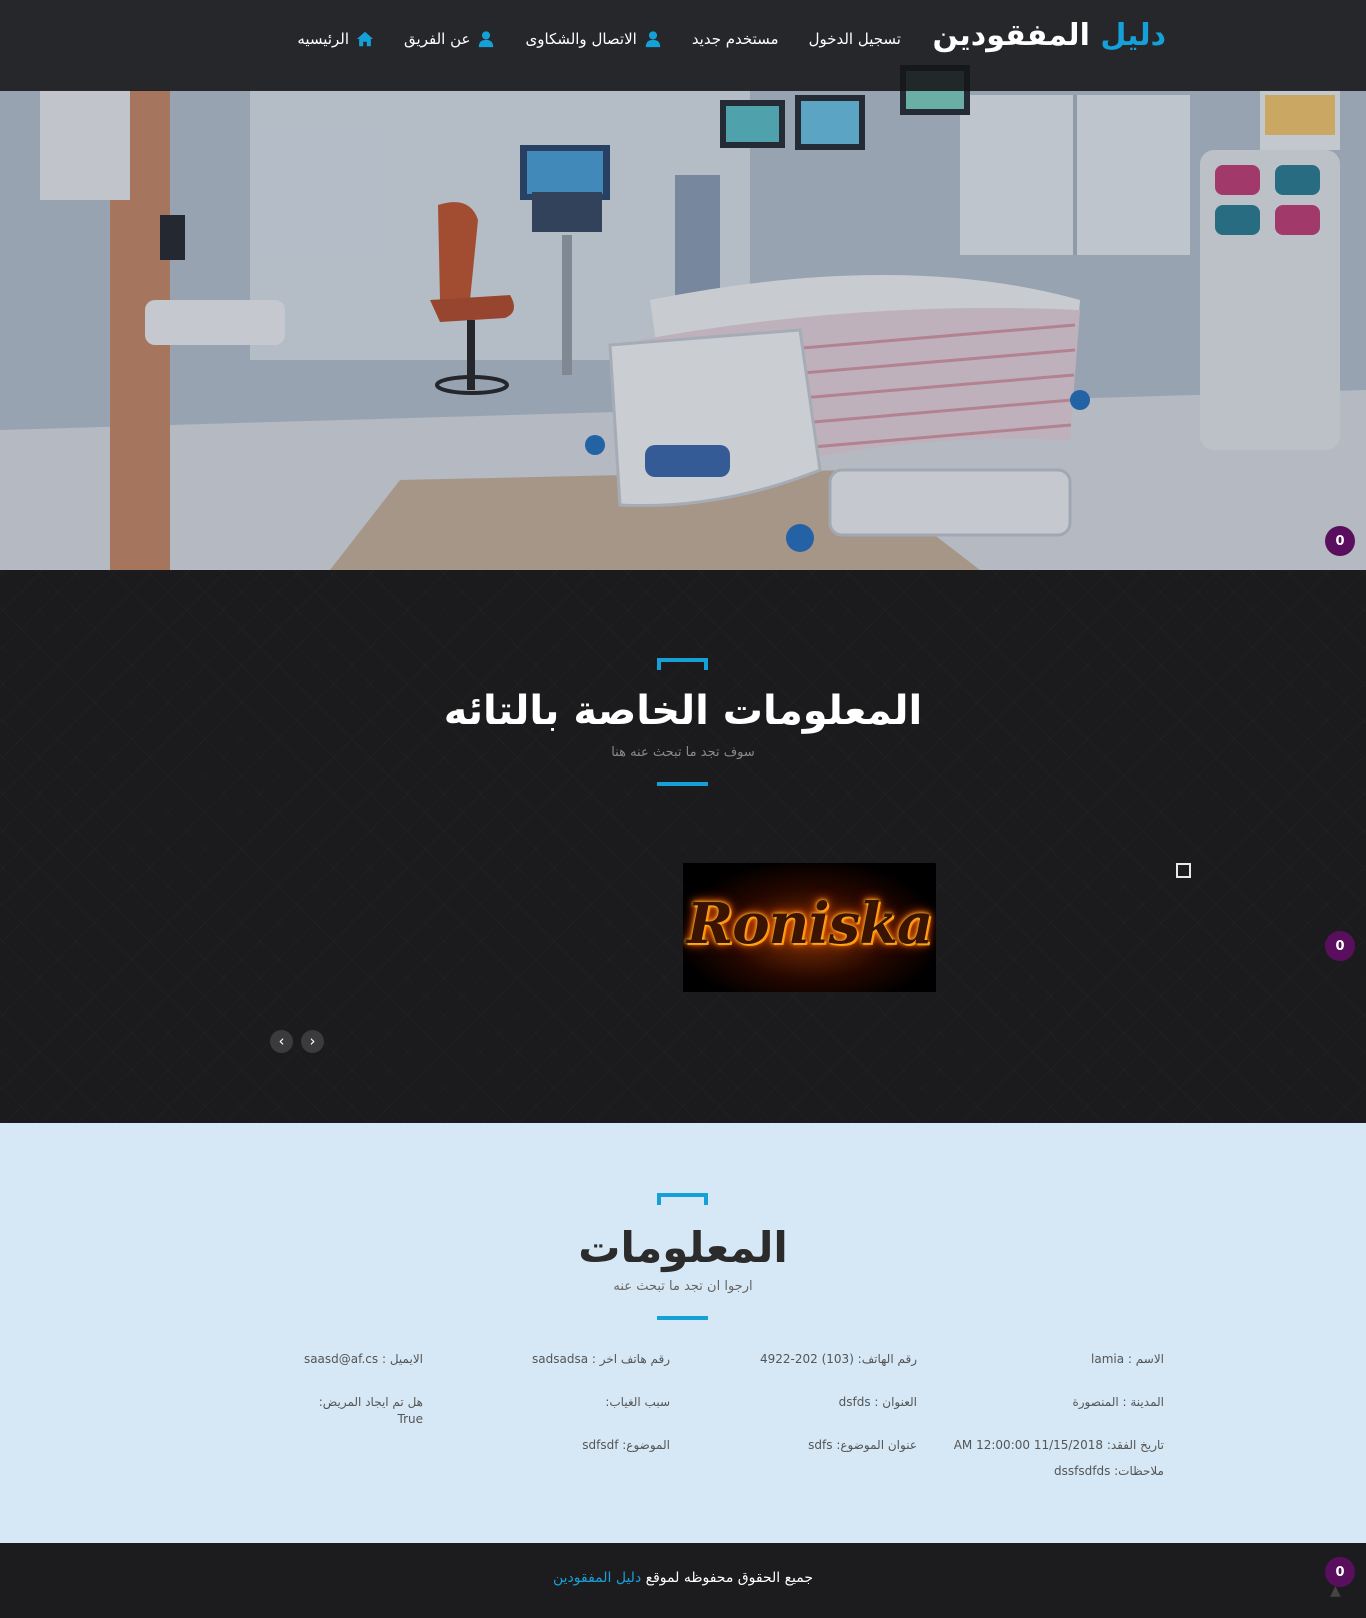 The image size is (1366, 1618). Describe the element at coordinates (370, 1402) in the screenshot. I see `field-found-question: هل تم ايجاد المريض:` at that location.